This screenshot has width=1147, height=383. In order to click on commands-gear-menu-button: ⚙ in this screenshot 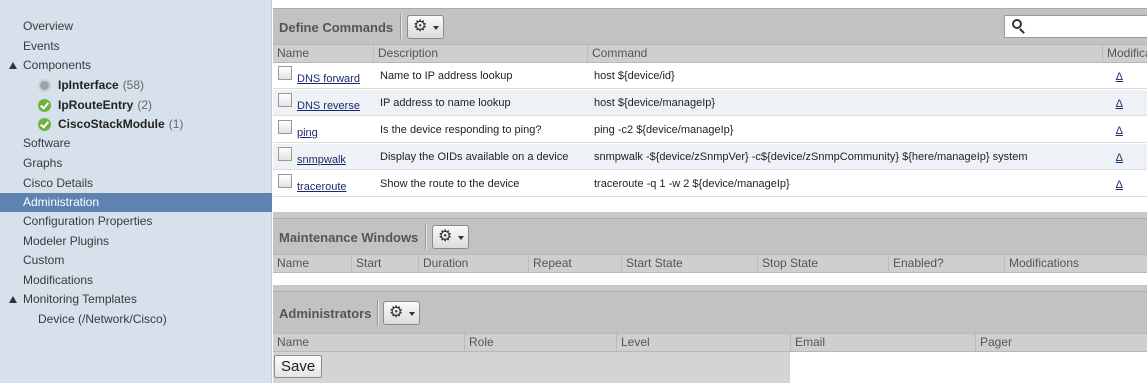, I will do `click(425, 27)`.